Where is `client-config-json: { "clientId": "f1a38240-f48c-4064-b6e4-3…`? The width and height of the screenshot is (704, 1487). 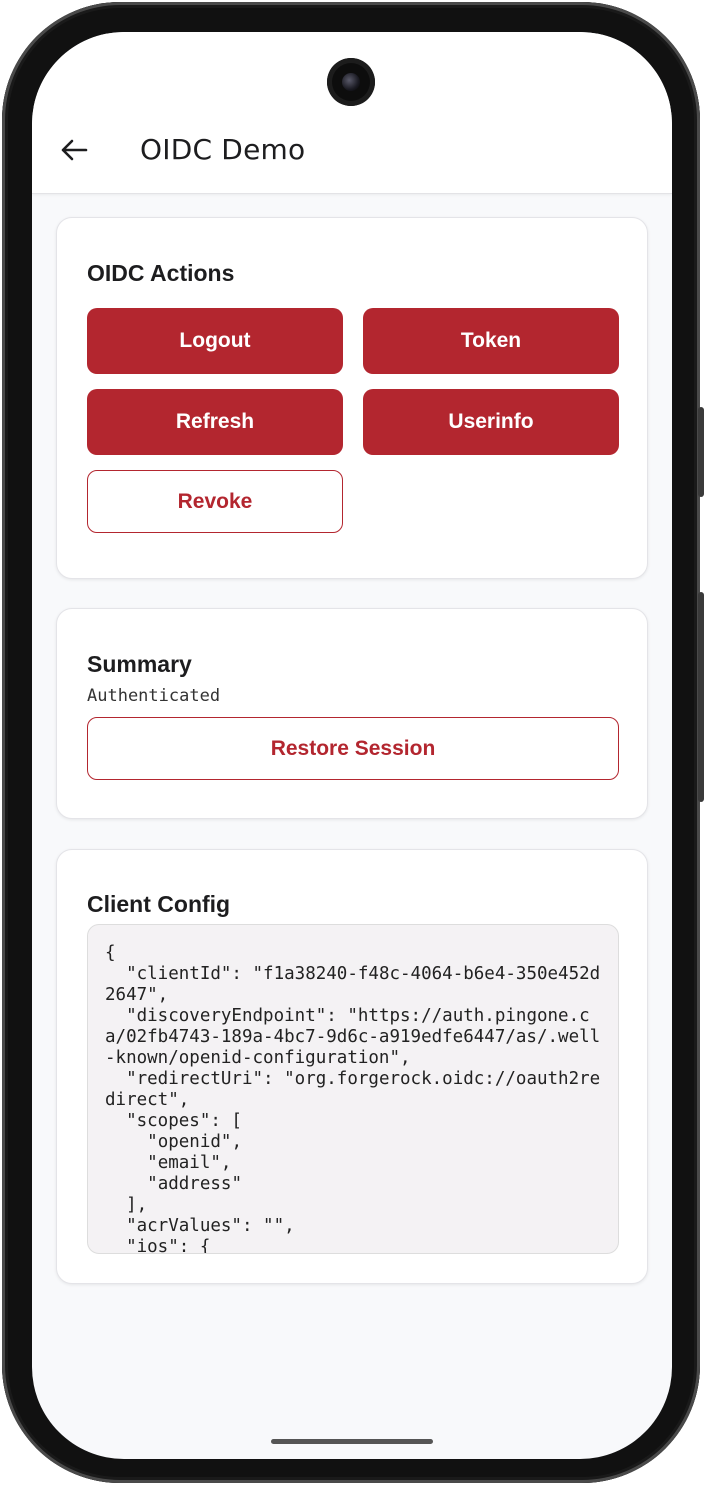
client-config-json: { "clientId": "f1a38240-f48c-4064-b6e4-3… is located at coordinates (353, 1098).